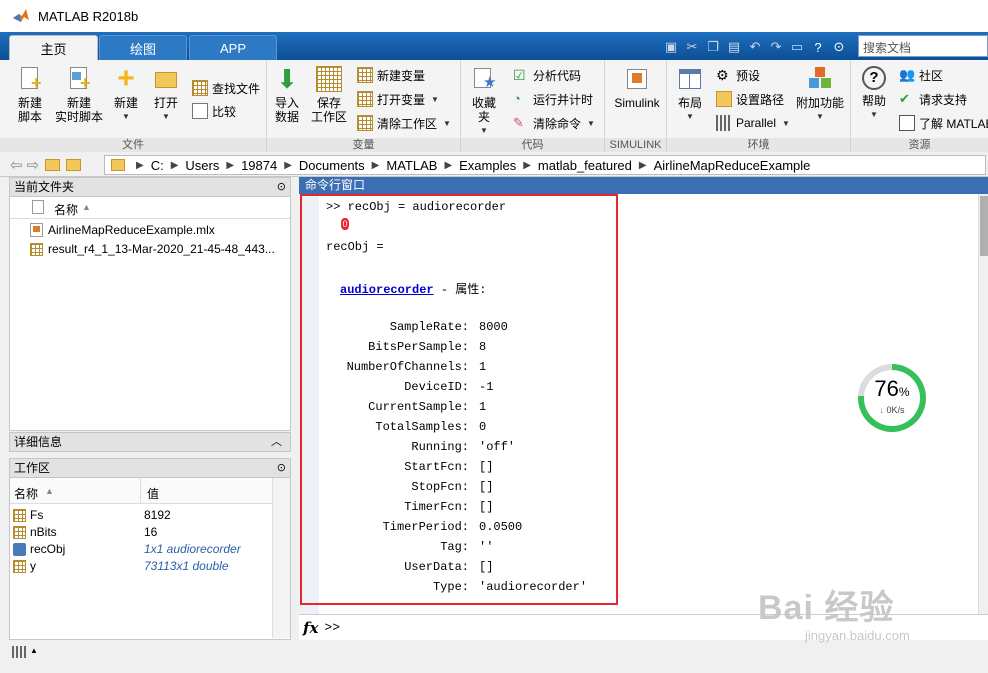  What do you see at coordinates (713, 47) in the screenshot?
I see `copy-icon: ❐` at bounding box center [713, 47].